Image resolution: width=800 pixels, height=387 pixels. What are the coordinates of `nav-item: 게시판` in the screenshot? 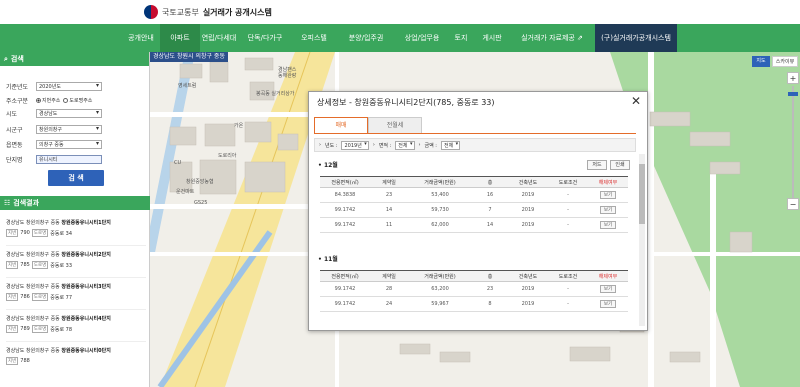 It's located at (492, 38).